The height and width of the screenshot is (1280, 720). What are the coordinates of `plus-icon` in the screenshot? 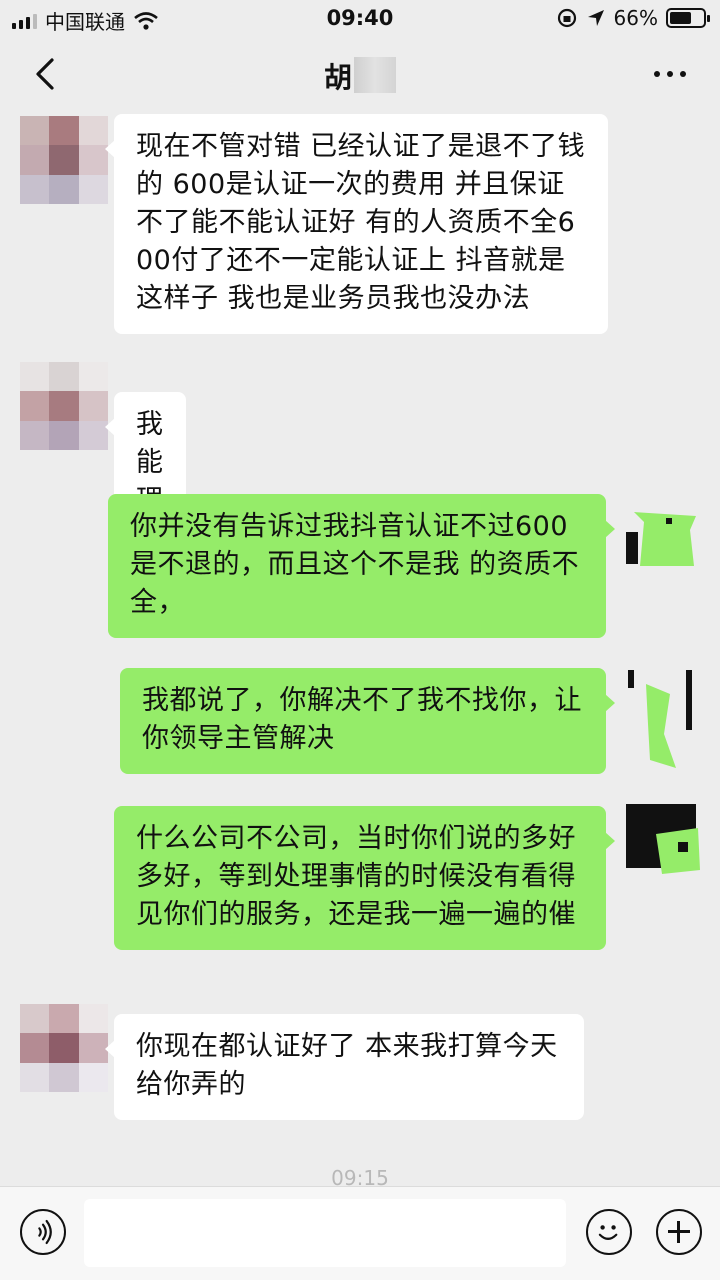 It's located at (679, 1232).